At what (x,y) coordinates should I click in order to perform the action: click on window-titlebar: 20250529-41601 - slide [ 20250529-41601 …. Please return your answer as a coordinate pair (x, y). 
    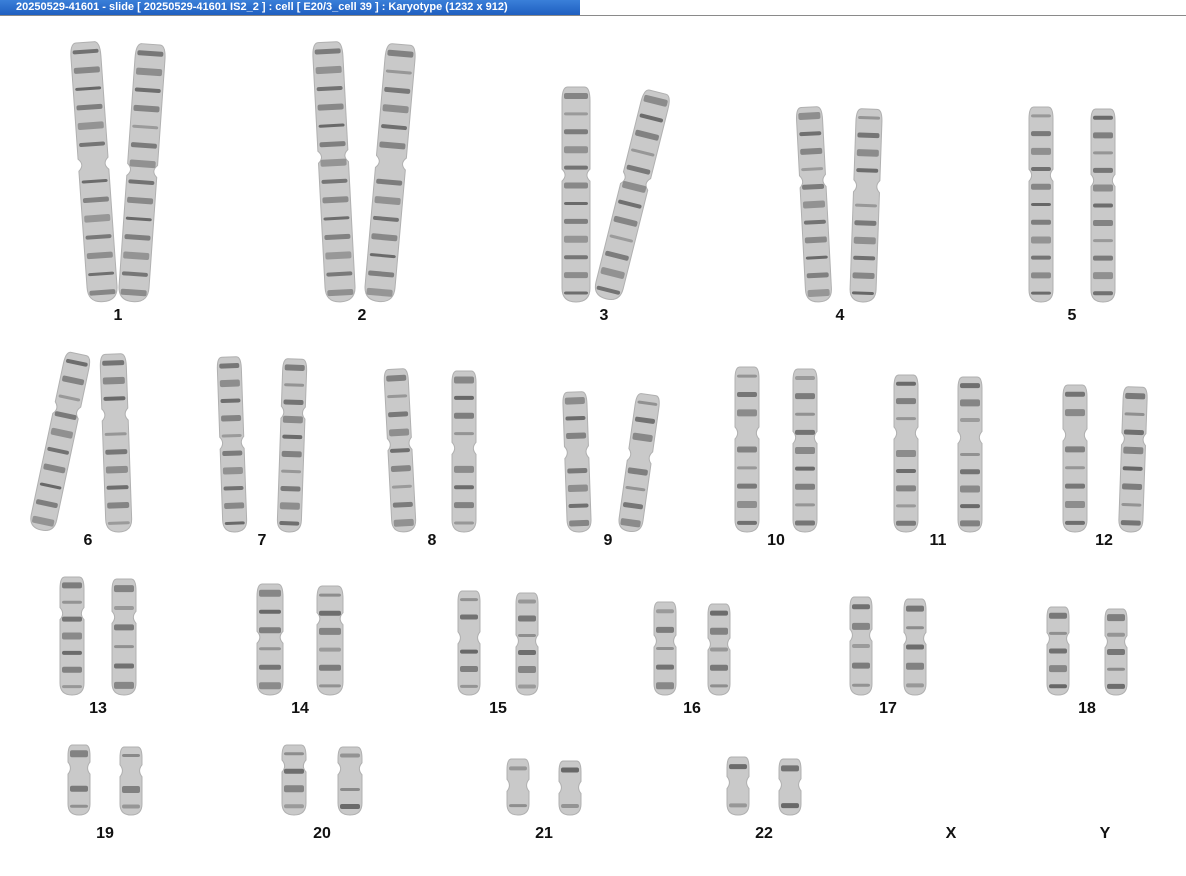
    Looking at the image, I should click on (593, 8).